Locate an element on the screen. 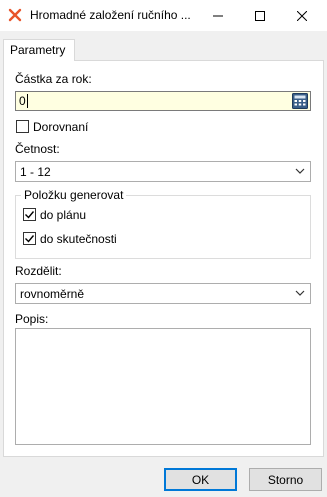  generate-plan-checkbox is located at coordinates (29, 214).